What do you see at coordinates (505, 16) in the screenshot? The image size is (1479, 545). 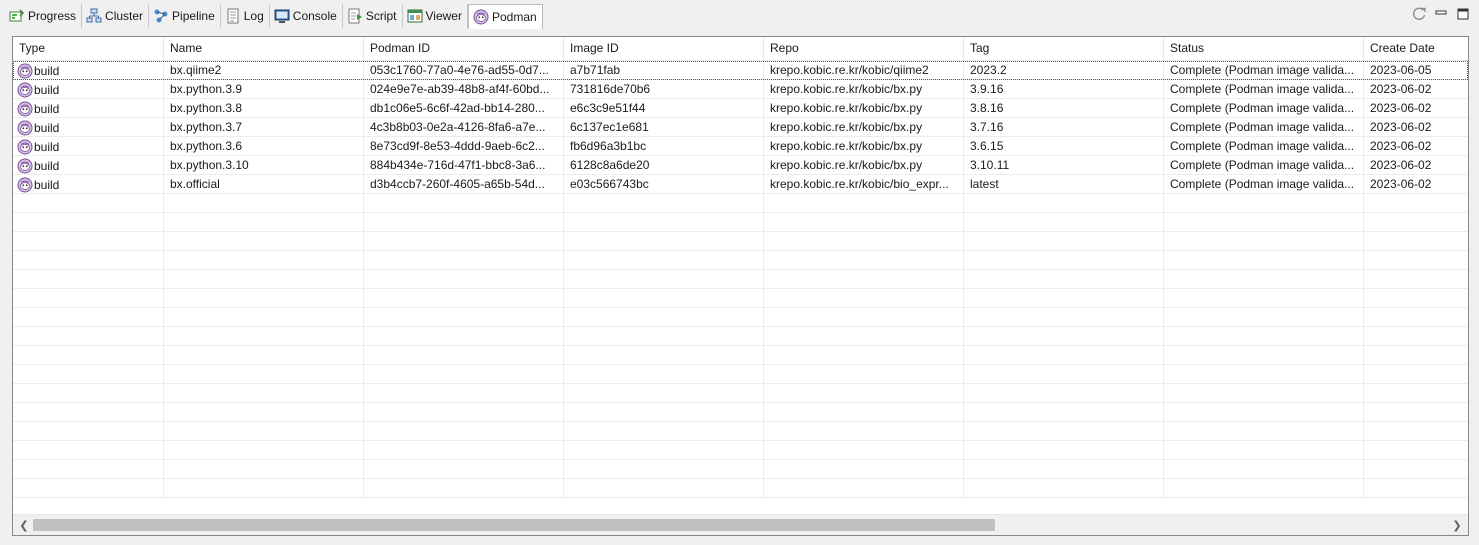 I see `tab-podman: Podman` at bounding box center [505, 16].